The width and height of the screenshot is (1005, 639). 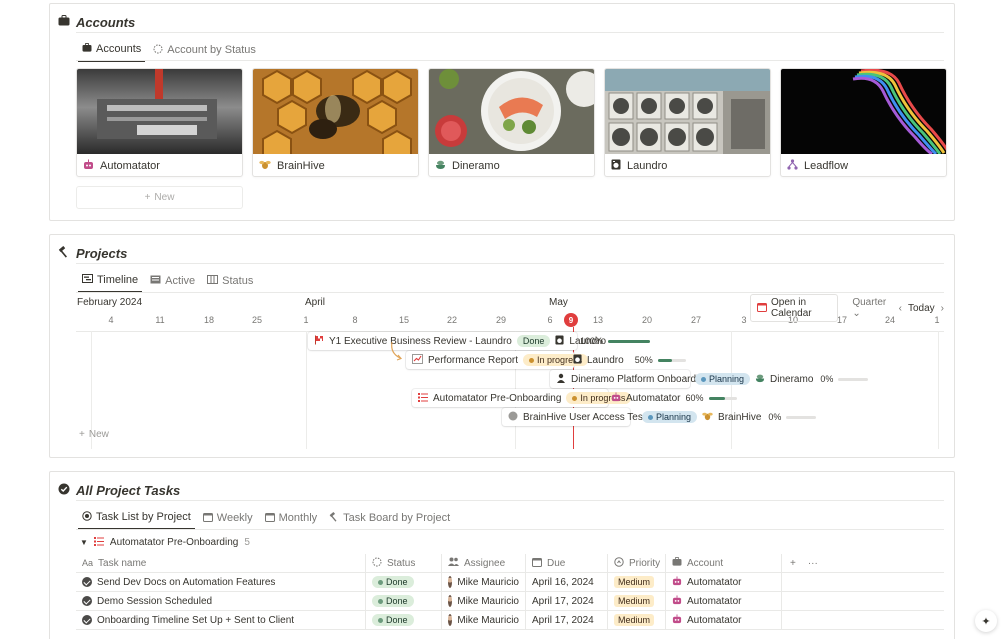 I want to click on tab-status: Status, so click(x=230, y=281).